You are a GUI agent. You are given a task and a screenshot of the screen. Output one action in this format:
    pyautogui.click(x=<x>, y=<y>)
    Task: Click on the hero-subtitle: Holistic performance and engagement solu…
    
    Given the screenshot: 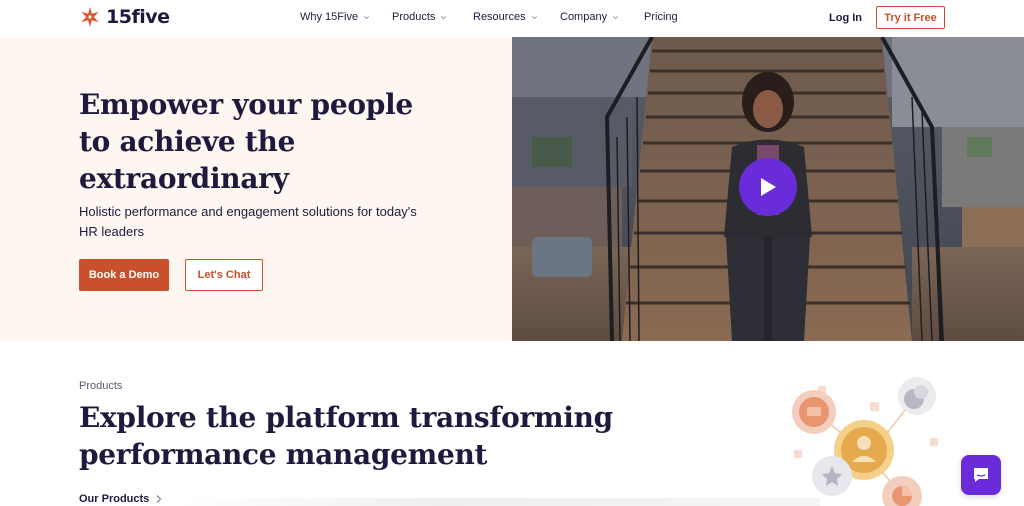 What is the action you would take?
    pyautogui.click(x=248, y=221)
    